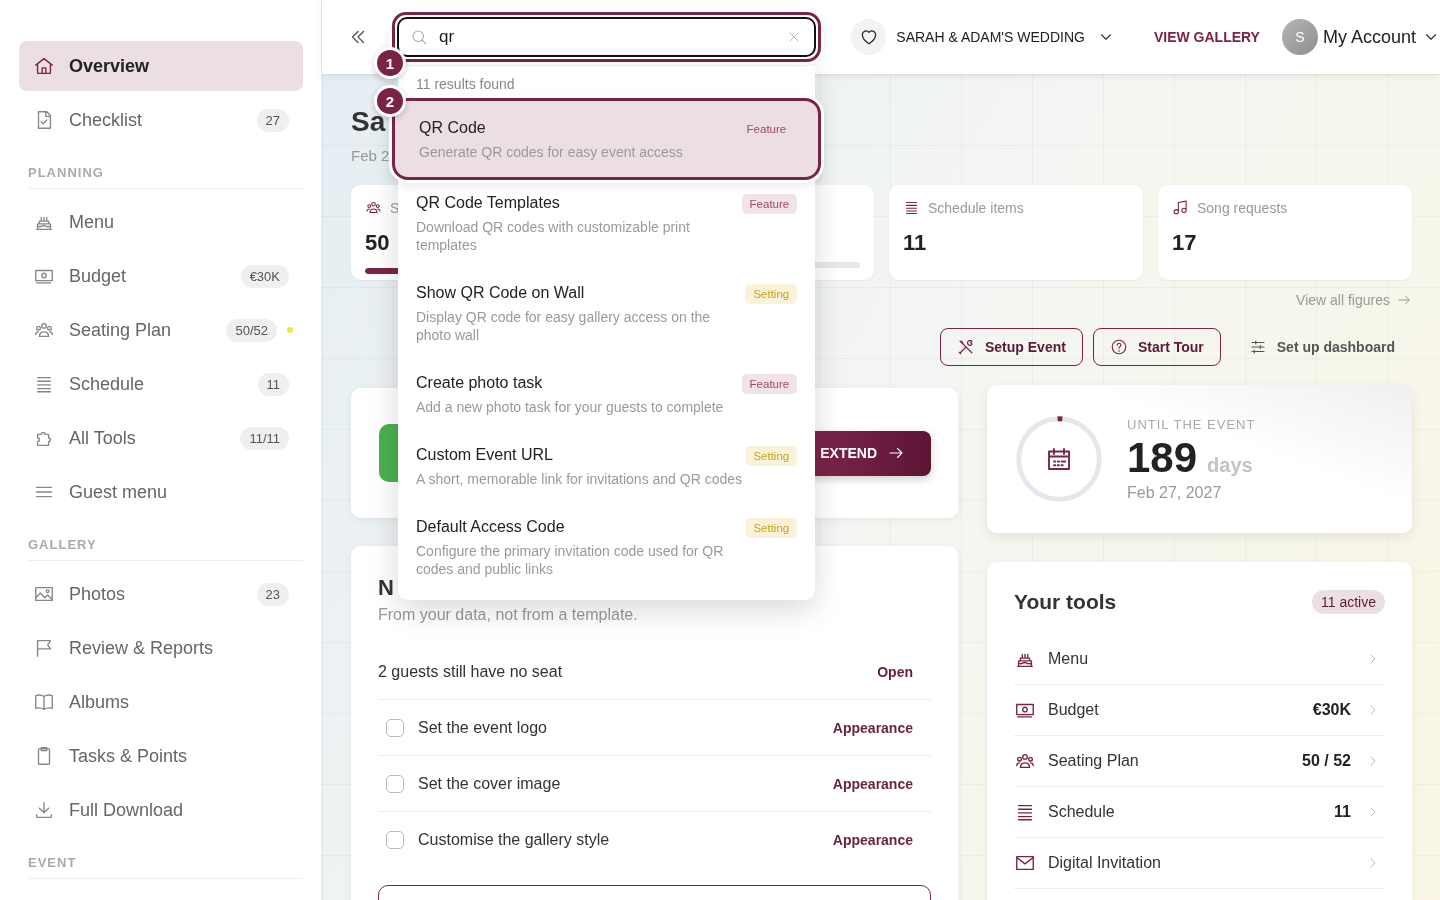  I want to click on stat-label: Schedule items, so click(976, 207).